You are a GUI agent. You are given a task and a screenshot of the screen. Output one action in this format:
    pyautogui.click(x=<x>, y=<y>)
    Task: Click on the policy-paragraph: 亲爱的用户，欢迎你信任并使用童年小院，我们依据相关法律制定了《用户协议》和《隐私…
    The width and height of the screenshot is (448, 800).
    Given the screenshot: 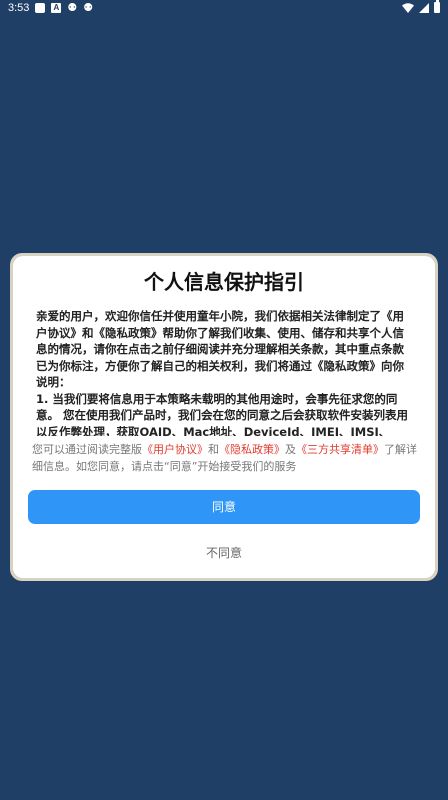 What is the action you would take?
    pyautogui.click(x=220, y=349)
    